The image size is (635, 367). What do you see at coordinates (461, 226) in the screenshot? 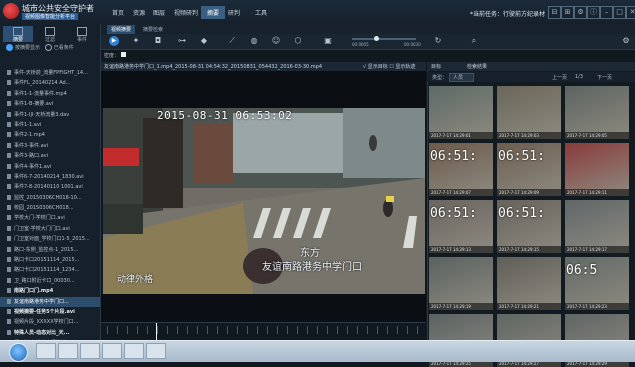
I see `thumbnail: 06:51: 2017-7-17 14:29:13` at bounding box center [461, 226].